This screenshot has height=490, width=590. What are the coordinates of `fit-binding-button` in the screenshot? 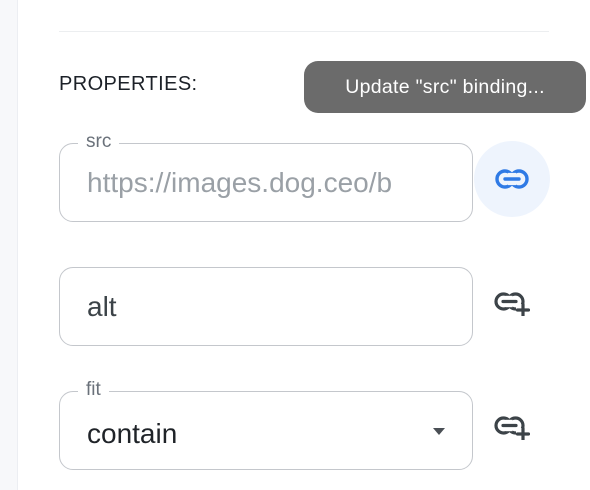 It's located at (512, 428).